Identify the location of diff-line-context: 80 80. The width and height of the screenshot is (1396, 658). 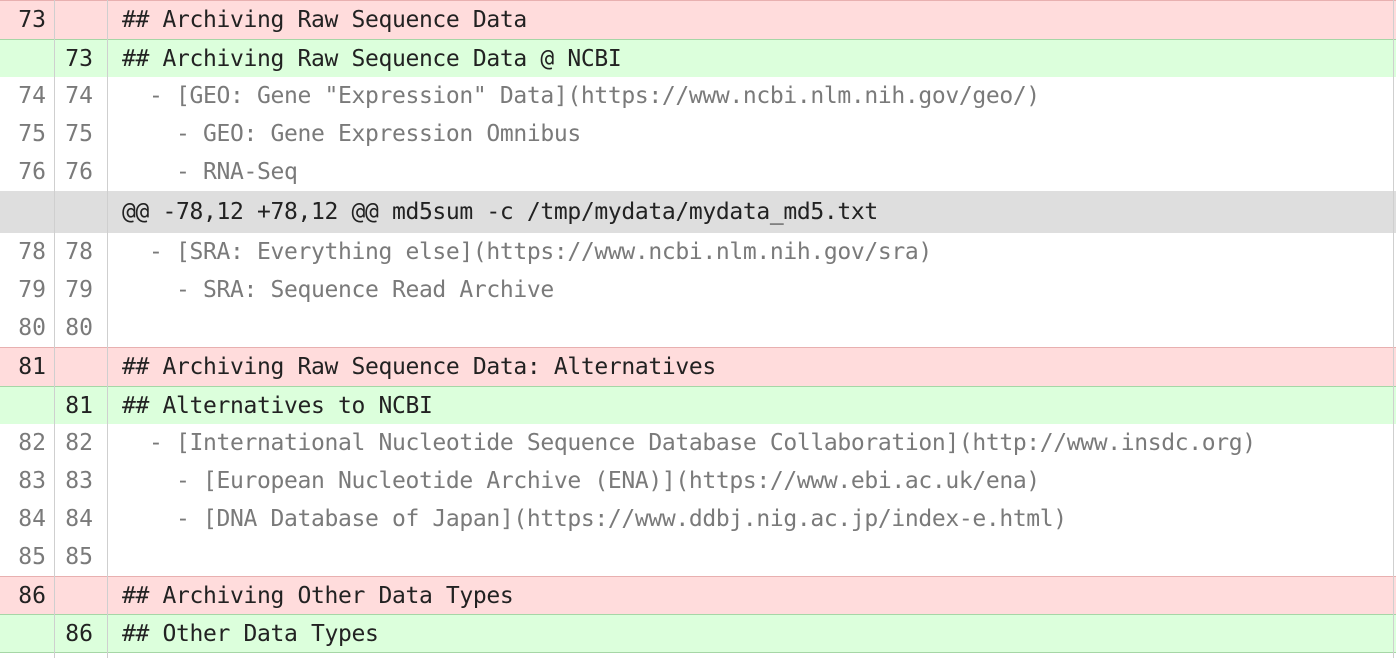
(698, 328).